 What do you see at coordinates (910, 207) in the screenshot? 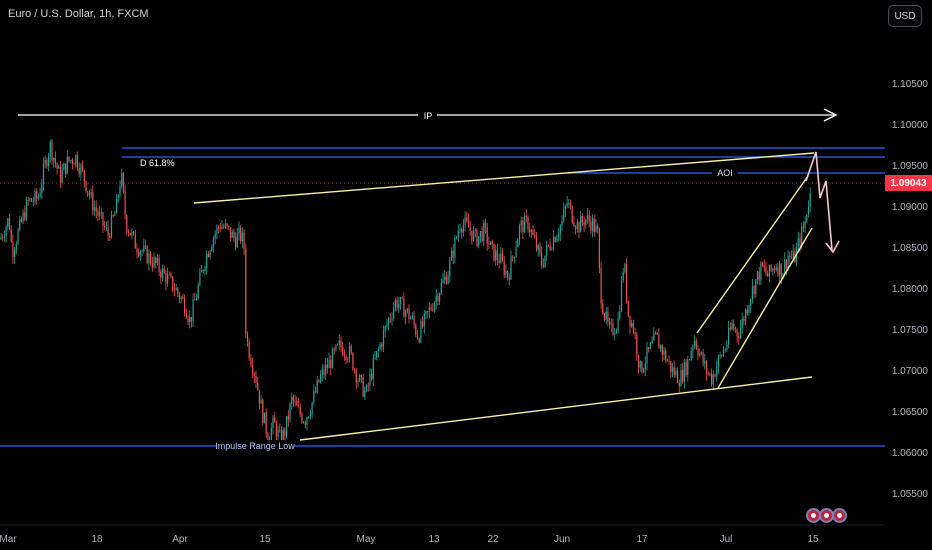
I see `y-tick-label: 1.09000` at bounding box center [910, 207].